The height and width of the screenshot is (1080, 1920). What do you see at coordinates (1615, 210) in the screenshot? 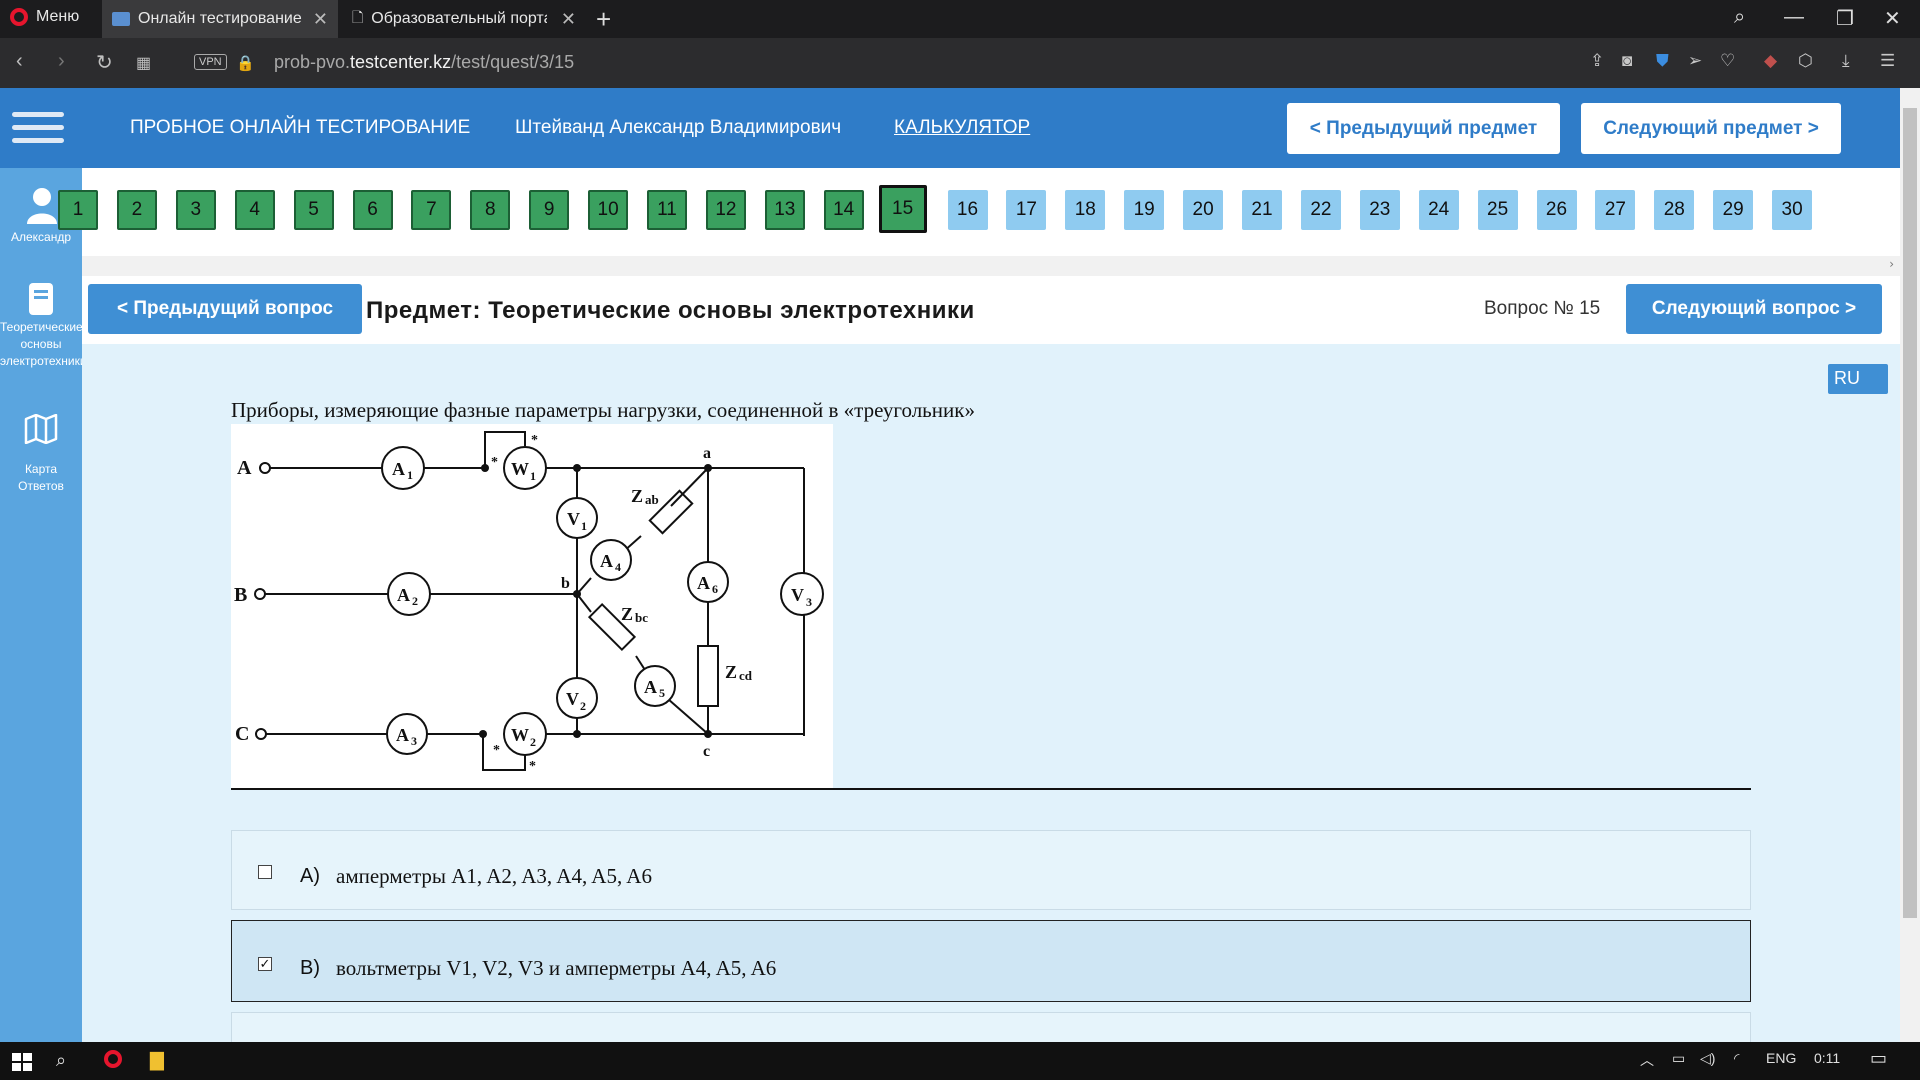
I see `question-number-button: 27` at bounding box center [1615, 210].